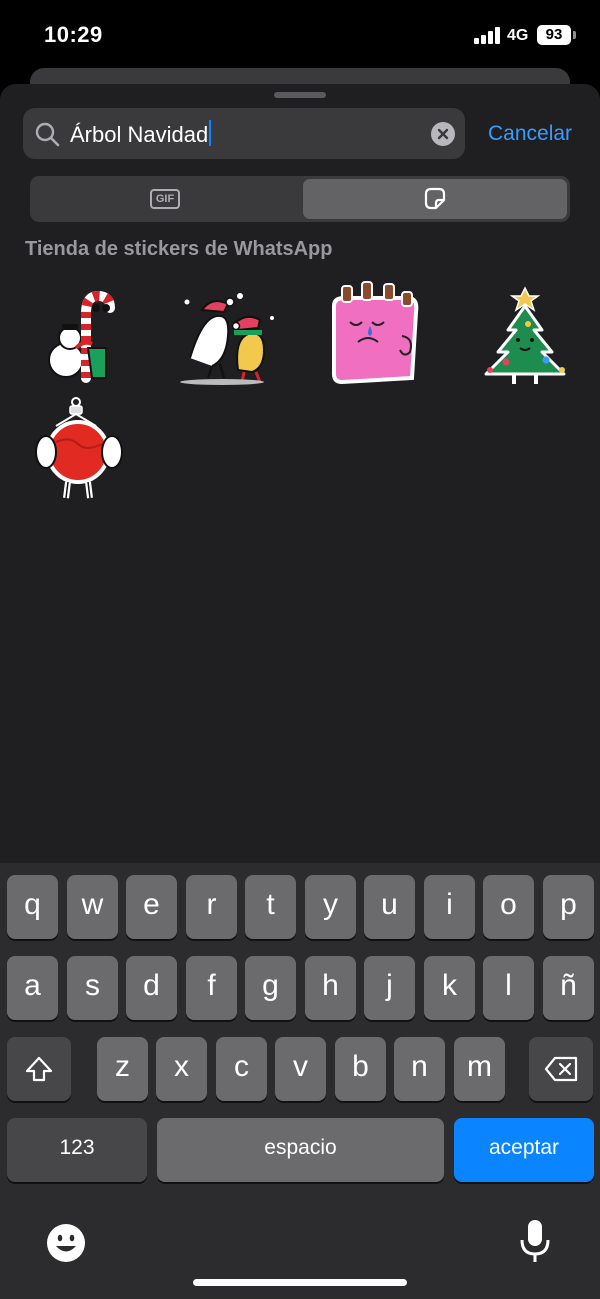 The image size is (600, 1299). Describe the element at coordinates (508, 988) in the screenshot. I see `key-l: l` at that location.